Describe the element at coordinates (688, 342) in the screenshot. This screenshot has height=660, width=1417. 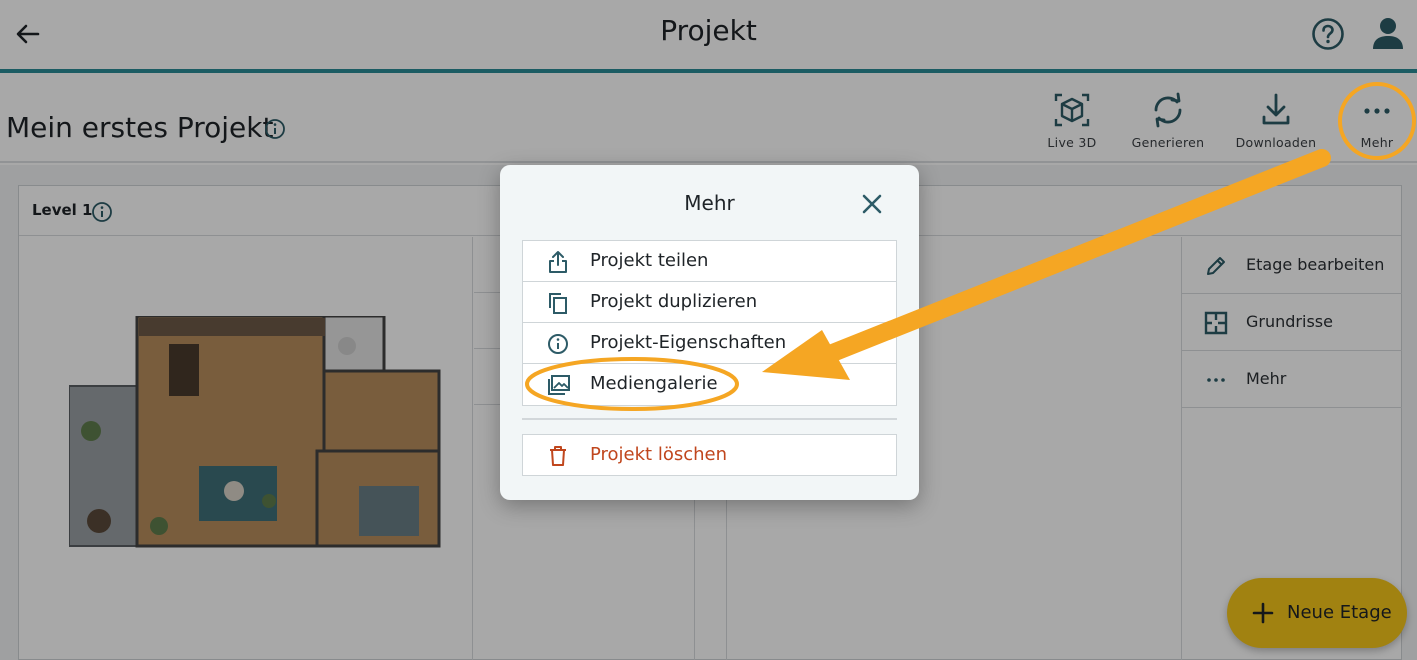
I see `project-properties-label: Projekt-Eigenschaften` at that location.